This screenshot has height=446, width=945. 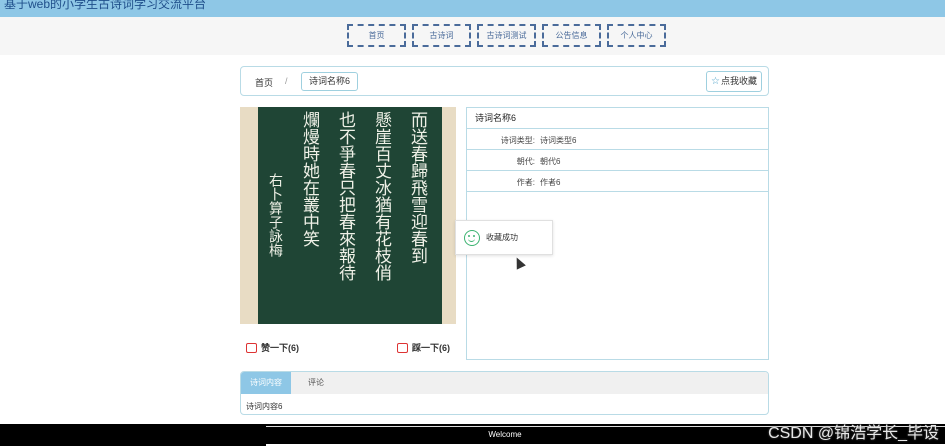 I want to click on dislike-button: 踩一下(6), so click(x=423, y=347).